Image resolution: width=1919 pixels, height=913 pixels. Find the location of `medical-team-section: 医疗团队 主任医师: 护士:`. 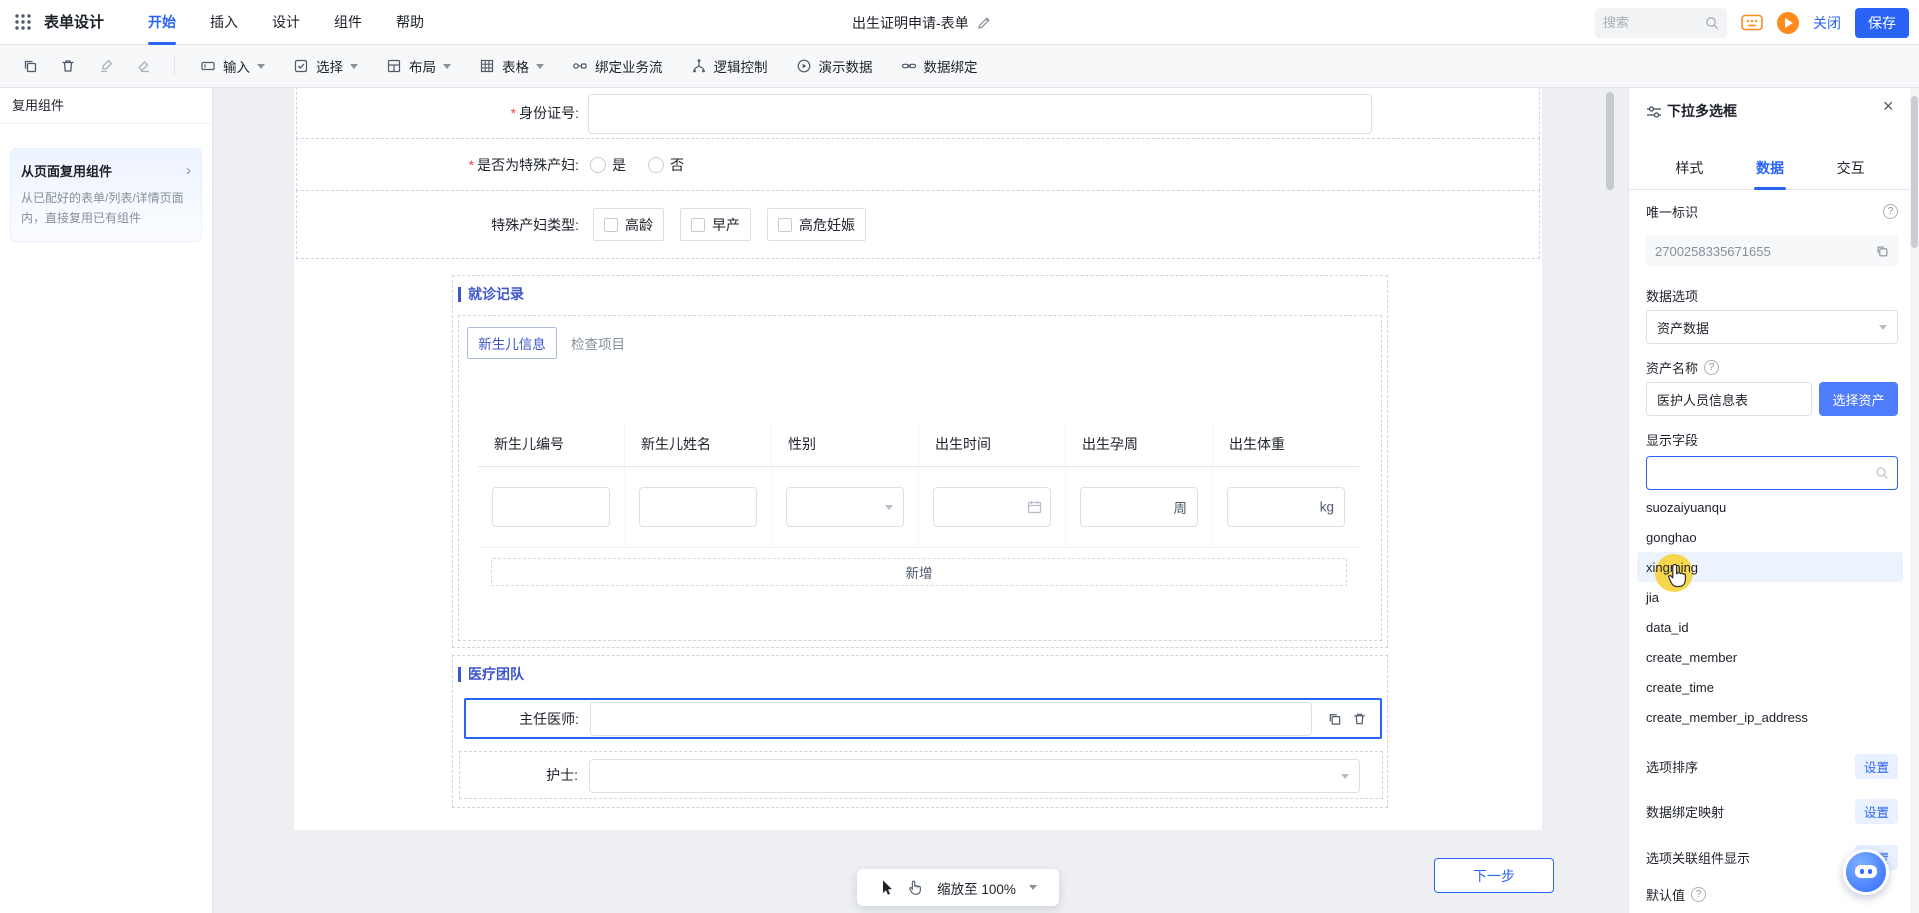

medical-team-section: 医疗团队 主任医师: 护士: is located at coordinates (920, 731).